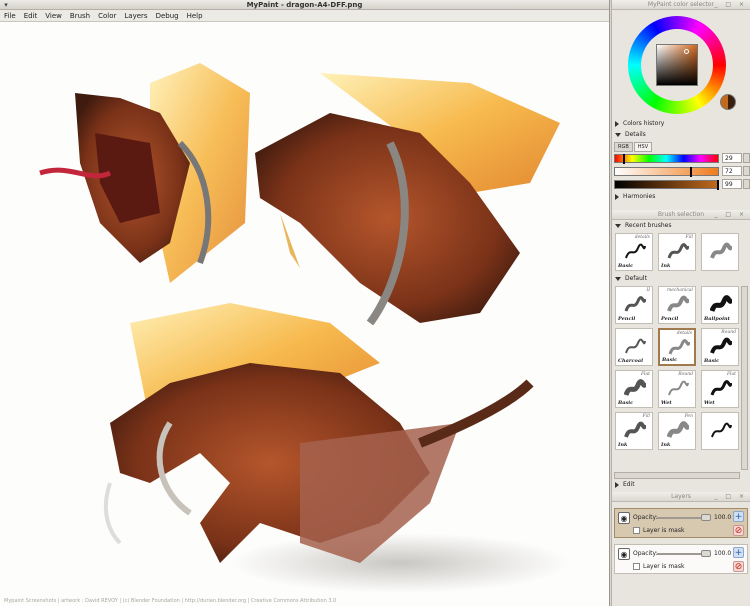 Image resolution: width=750 pixels, height=606 pixels. Describe the element at coordinates (53, 16) in the screenshot. I see `menu-view: View` at that location.